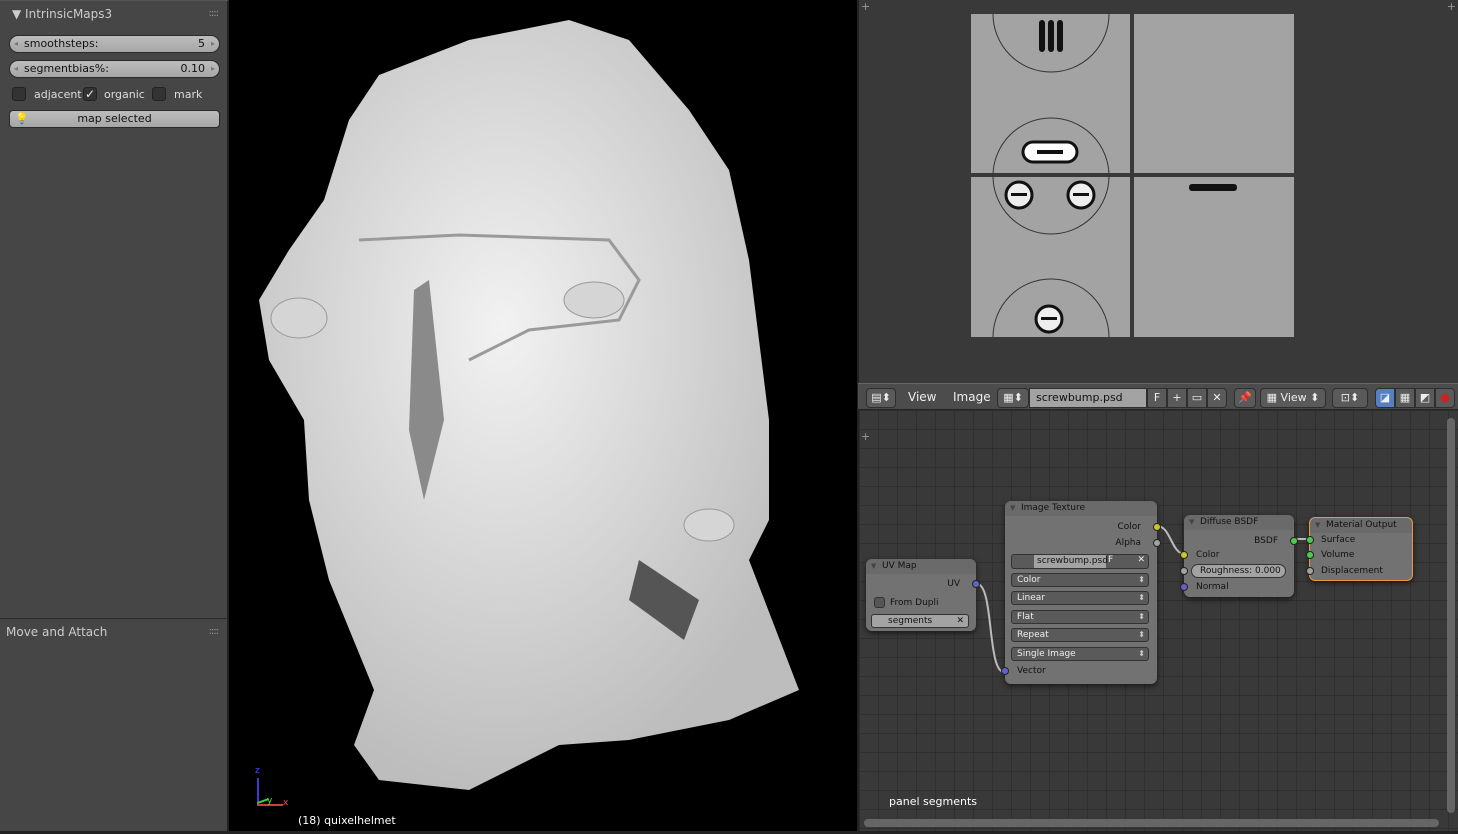  Describe the element at coordinates (1184, 555) in the screenshot. I see `color-input-socket` at that location.